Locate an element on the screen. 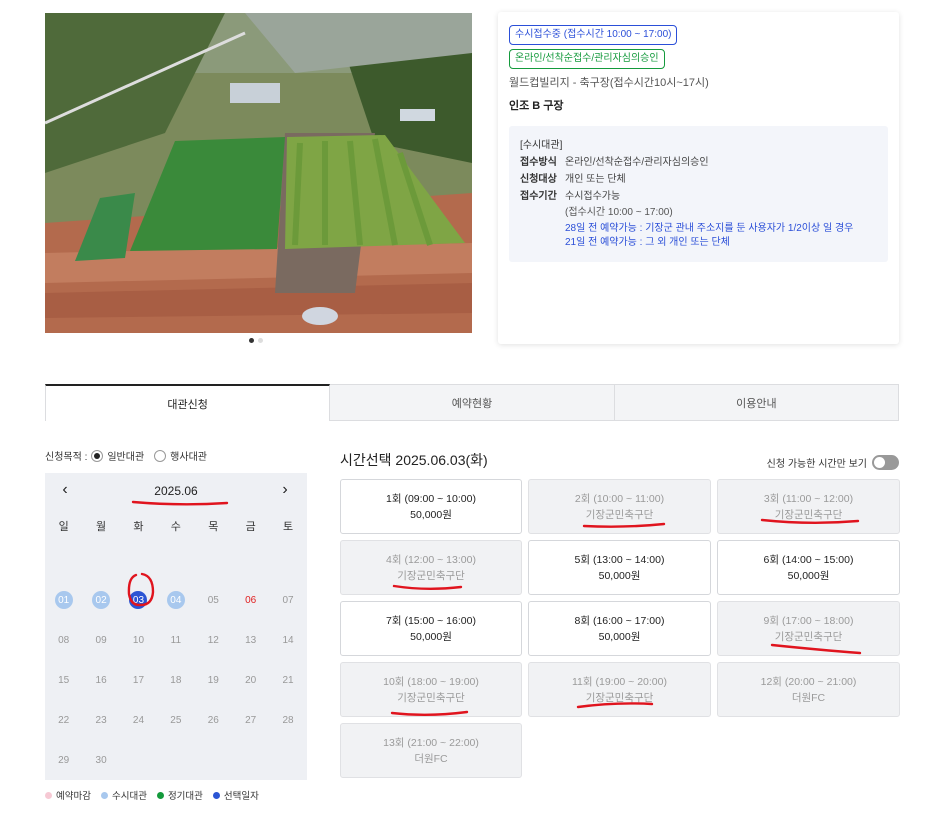 This screenshot has width=941, height=823. tab-usage-guide: 이용안내 is located at coordinates (756, 402).